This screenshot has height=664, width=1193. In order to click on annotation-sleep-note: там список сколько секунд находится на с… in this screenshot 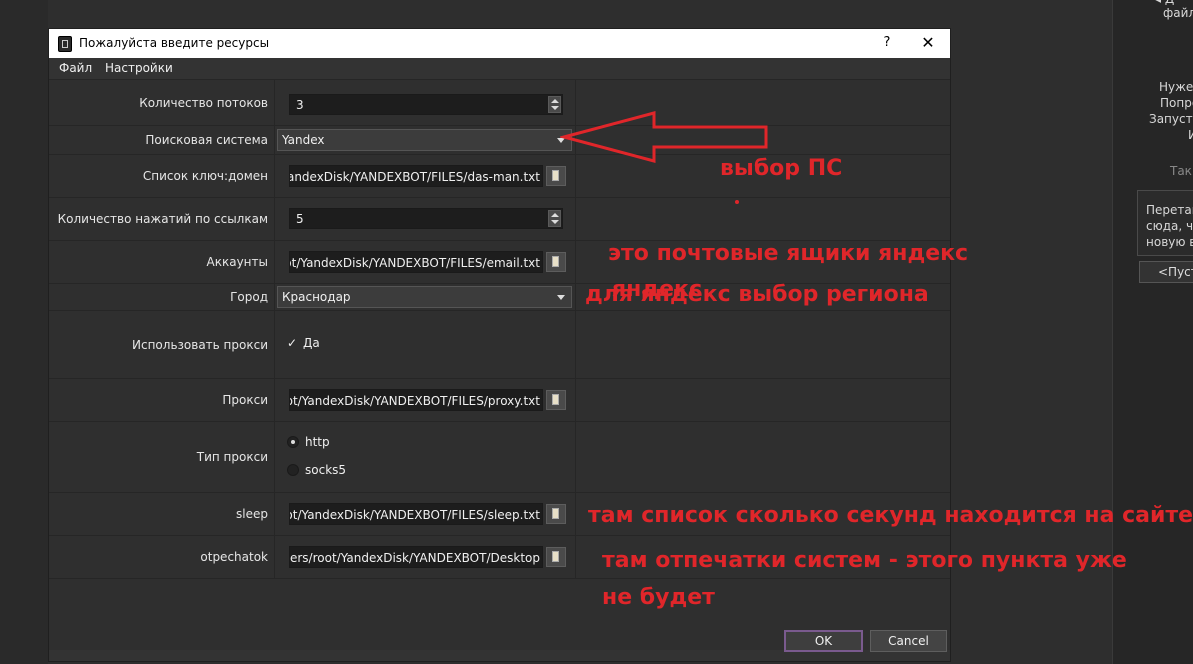, I will do `click(890, 515)`.